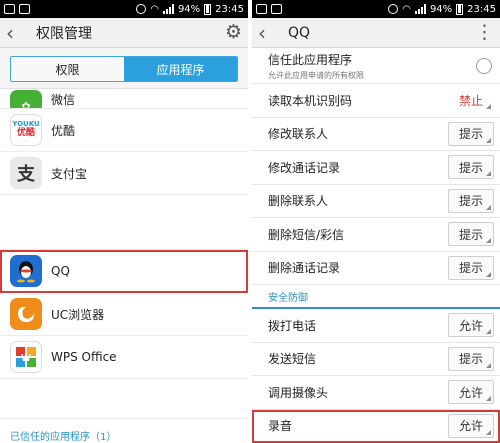 The image size is (500, 443). What do you see at coordinates (304, 167) in the screenshot?
I see `permission-label: 修改通话记录` at bounding box center [304, 167].